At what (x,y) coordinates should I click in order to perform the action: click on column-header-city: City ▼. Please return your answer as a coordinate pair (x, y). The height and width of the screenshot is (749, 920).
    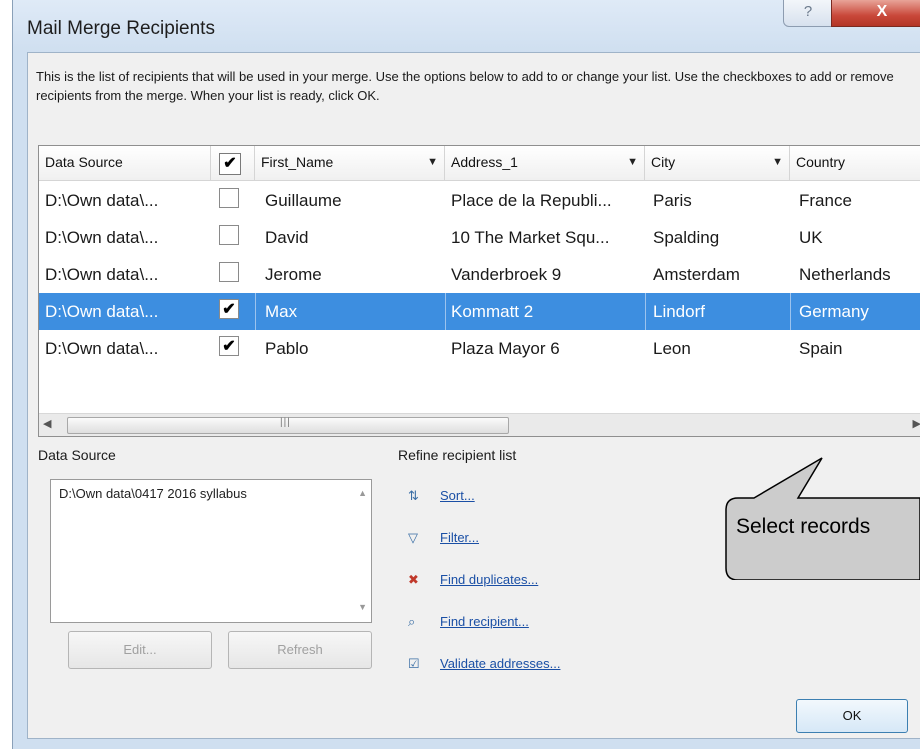
    Looking at the image, I should click on (717, 163).